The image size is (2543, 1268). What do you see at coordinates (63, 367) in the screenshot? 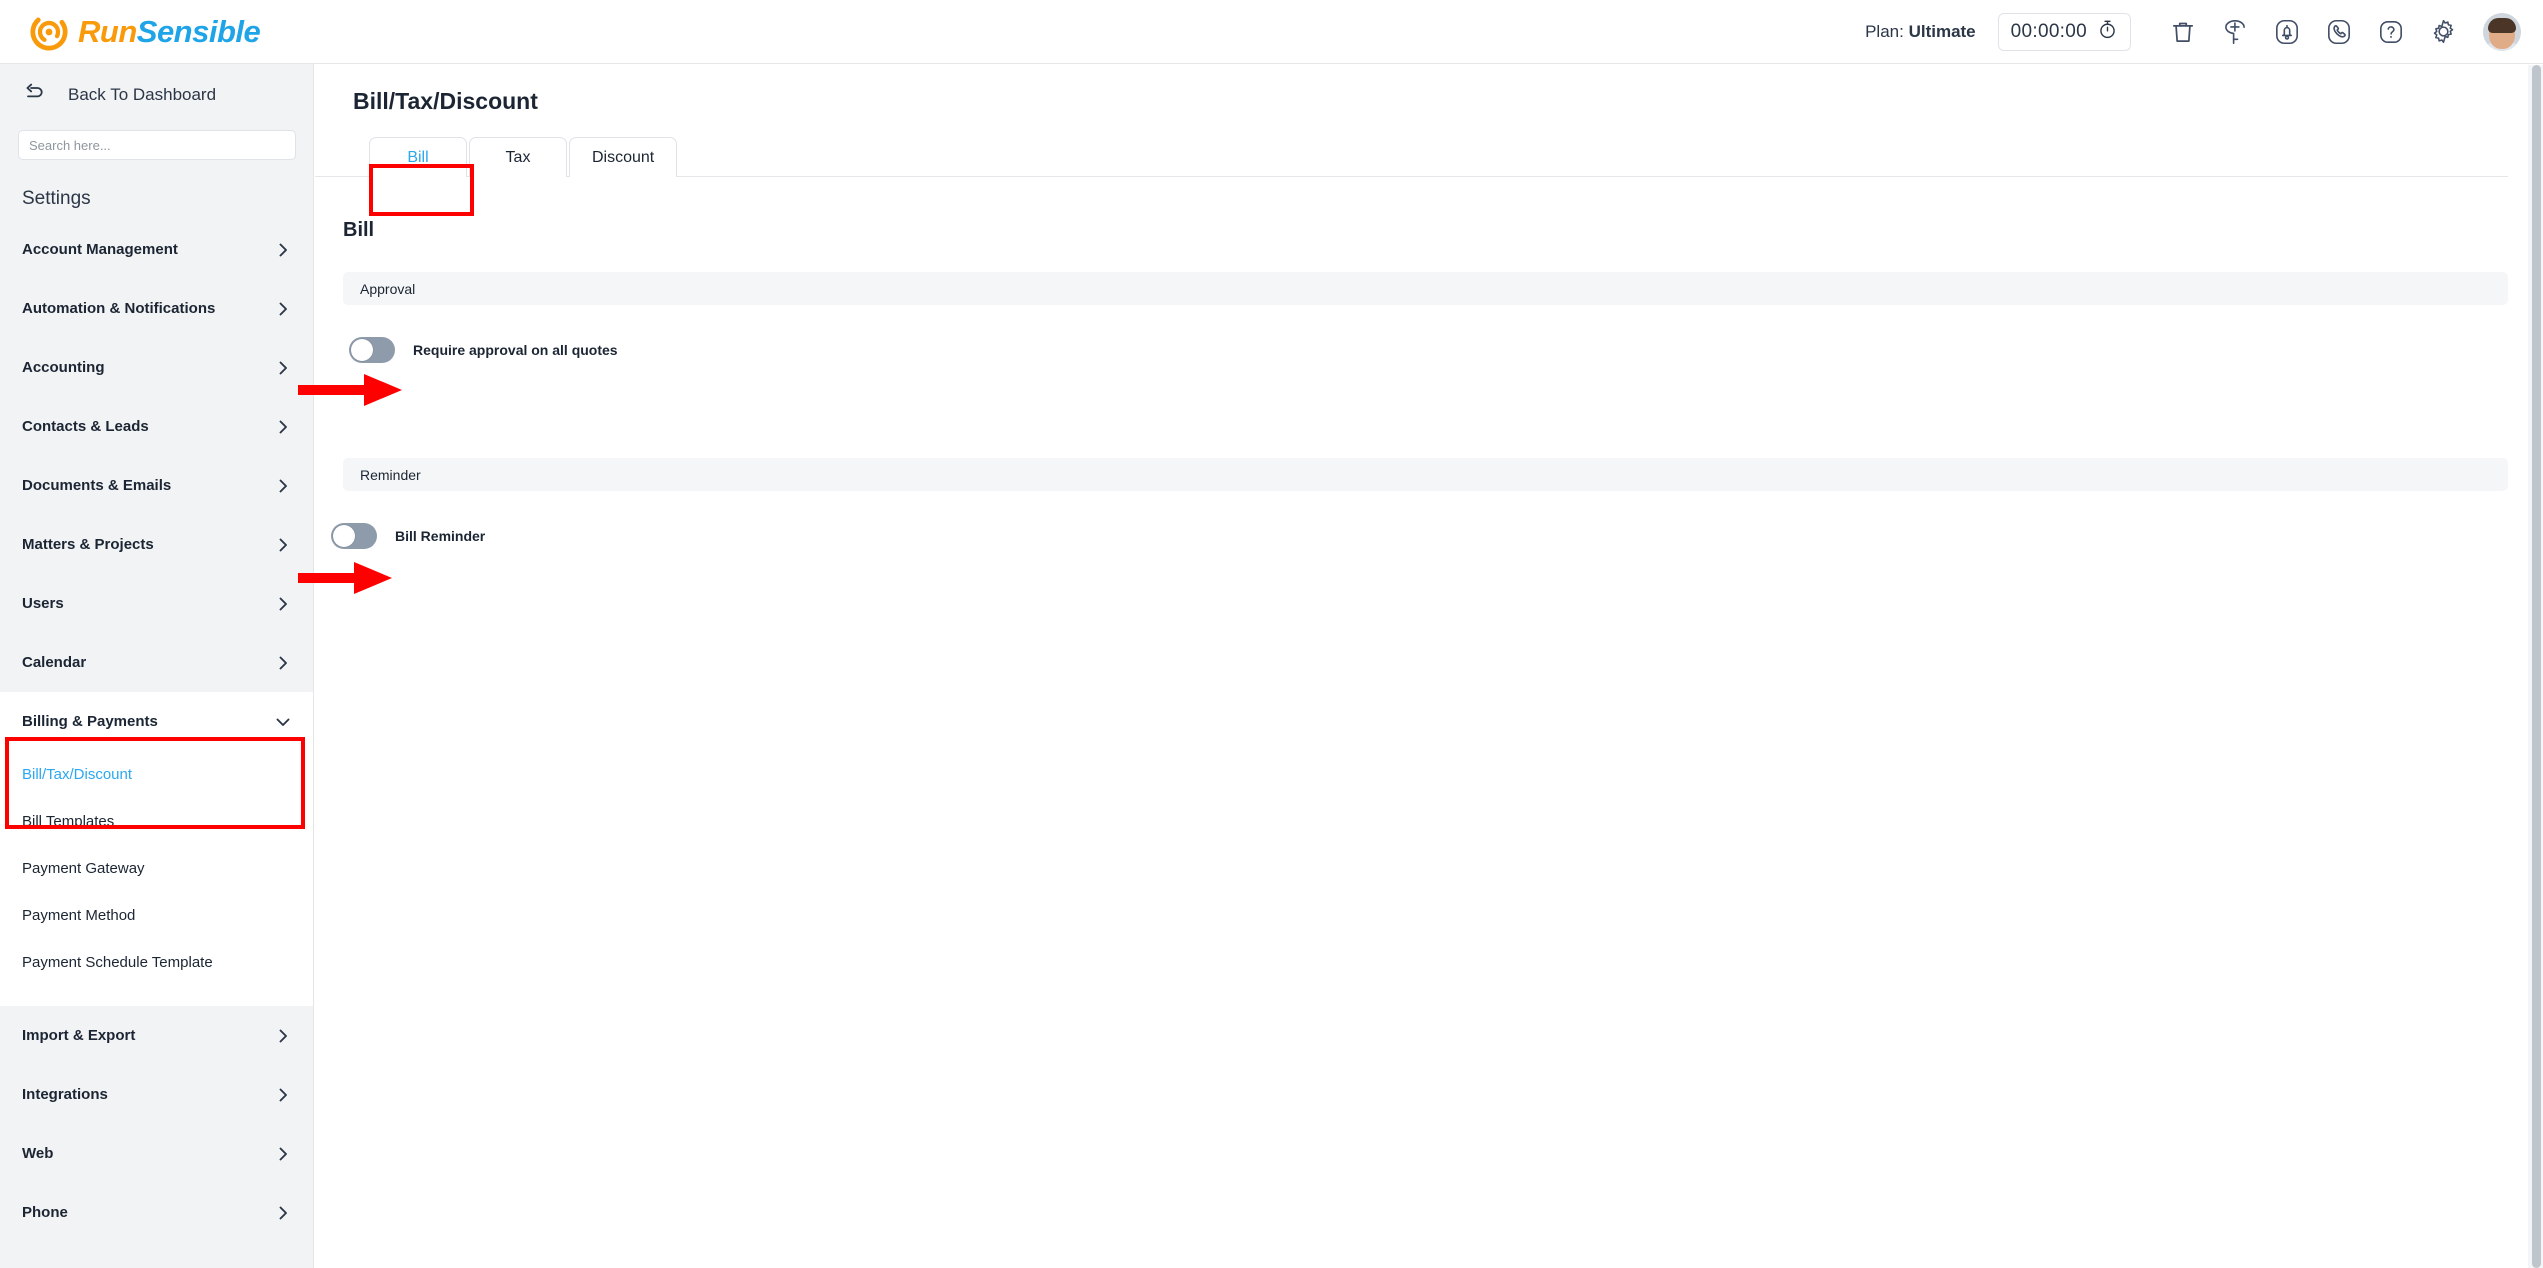
I see `sidebar-item-label: Accounting` at bounding box center [63, 367].